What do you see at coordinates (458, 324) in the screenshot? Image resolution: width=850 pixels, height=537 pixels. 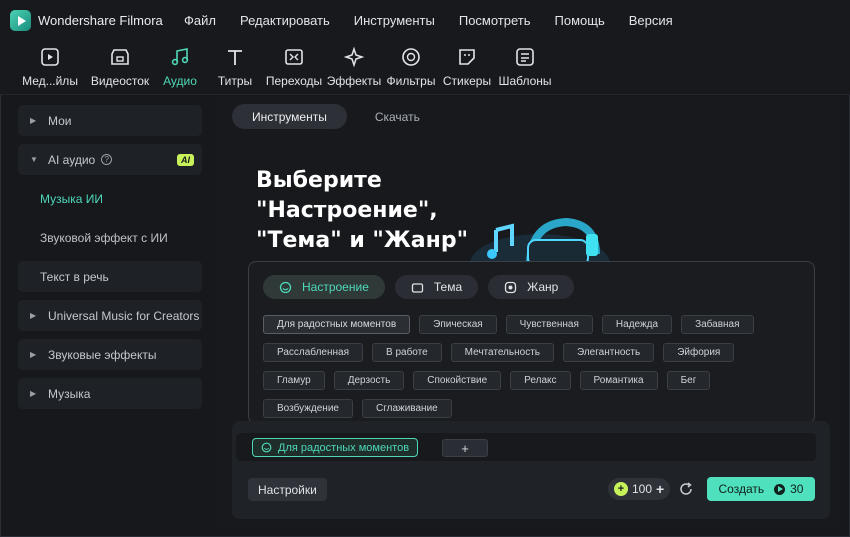 I see `mood-chip: Эпическая` at bounding box center [458, 324].